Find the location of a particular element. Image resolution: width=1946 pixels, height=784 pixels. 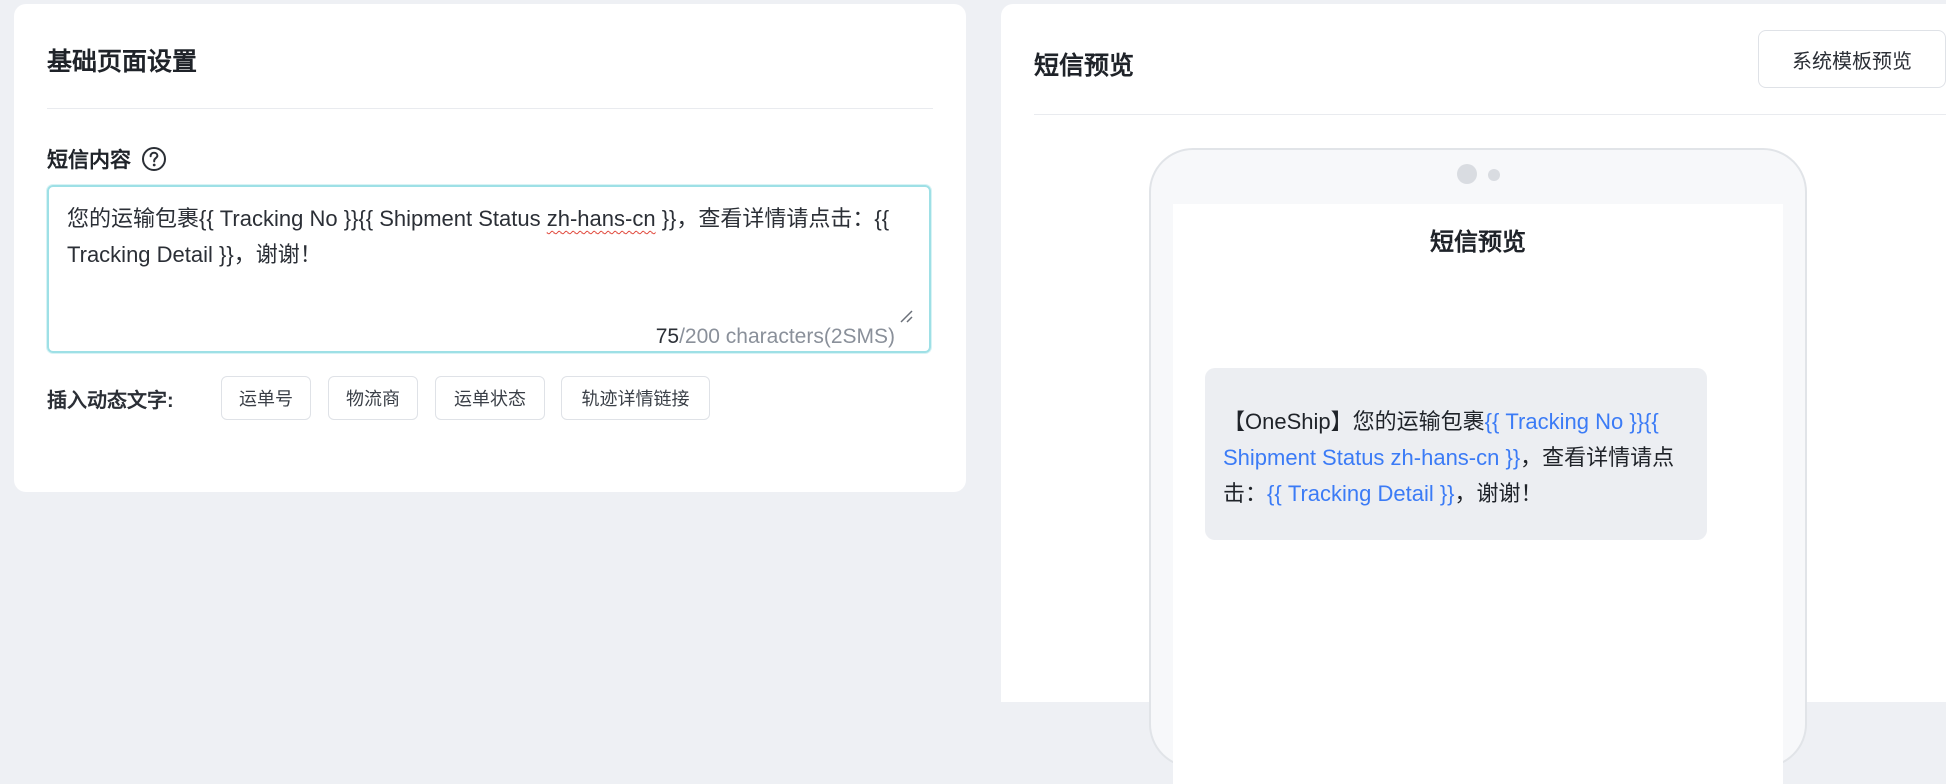

insert-chip-tracking-detail-link: 轨迹详情链接 is located at coordinates (635, 398).